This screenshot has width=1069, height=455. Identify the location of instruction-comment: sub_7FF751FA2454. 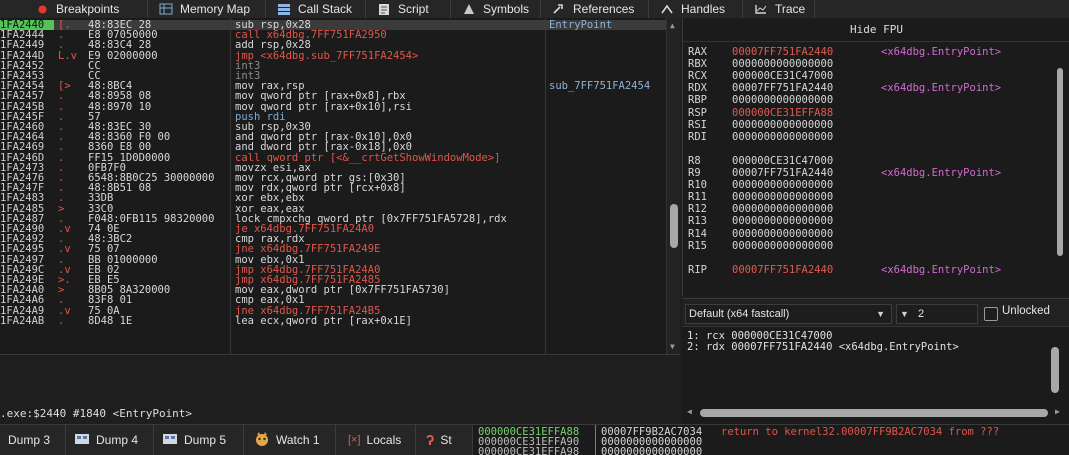
(600, 86).